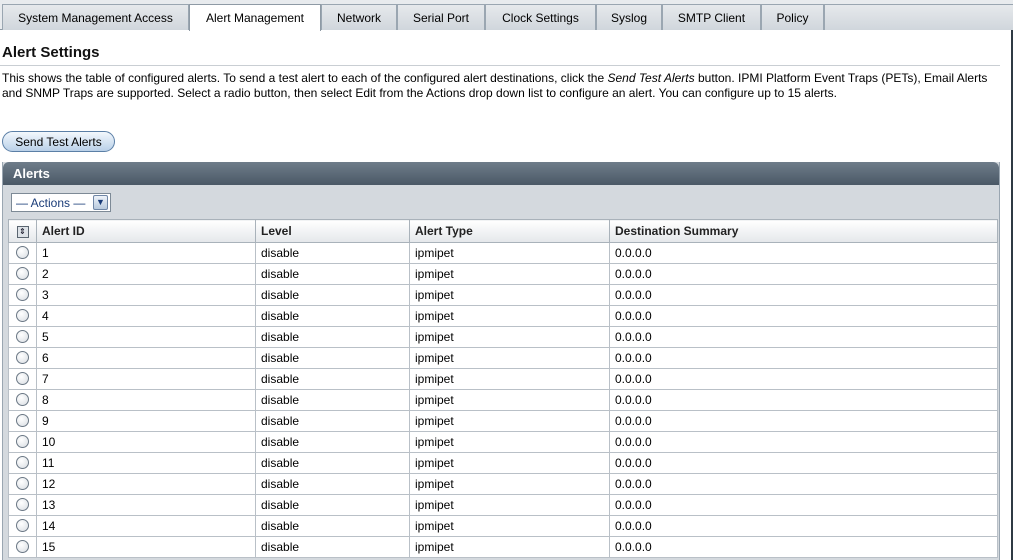  I want to click on tab-clock-settings: Clock Settings, so click(540, 17).